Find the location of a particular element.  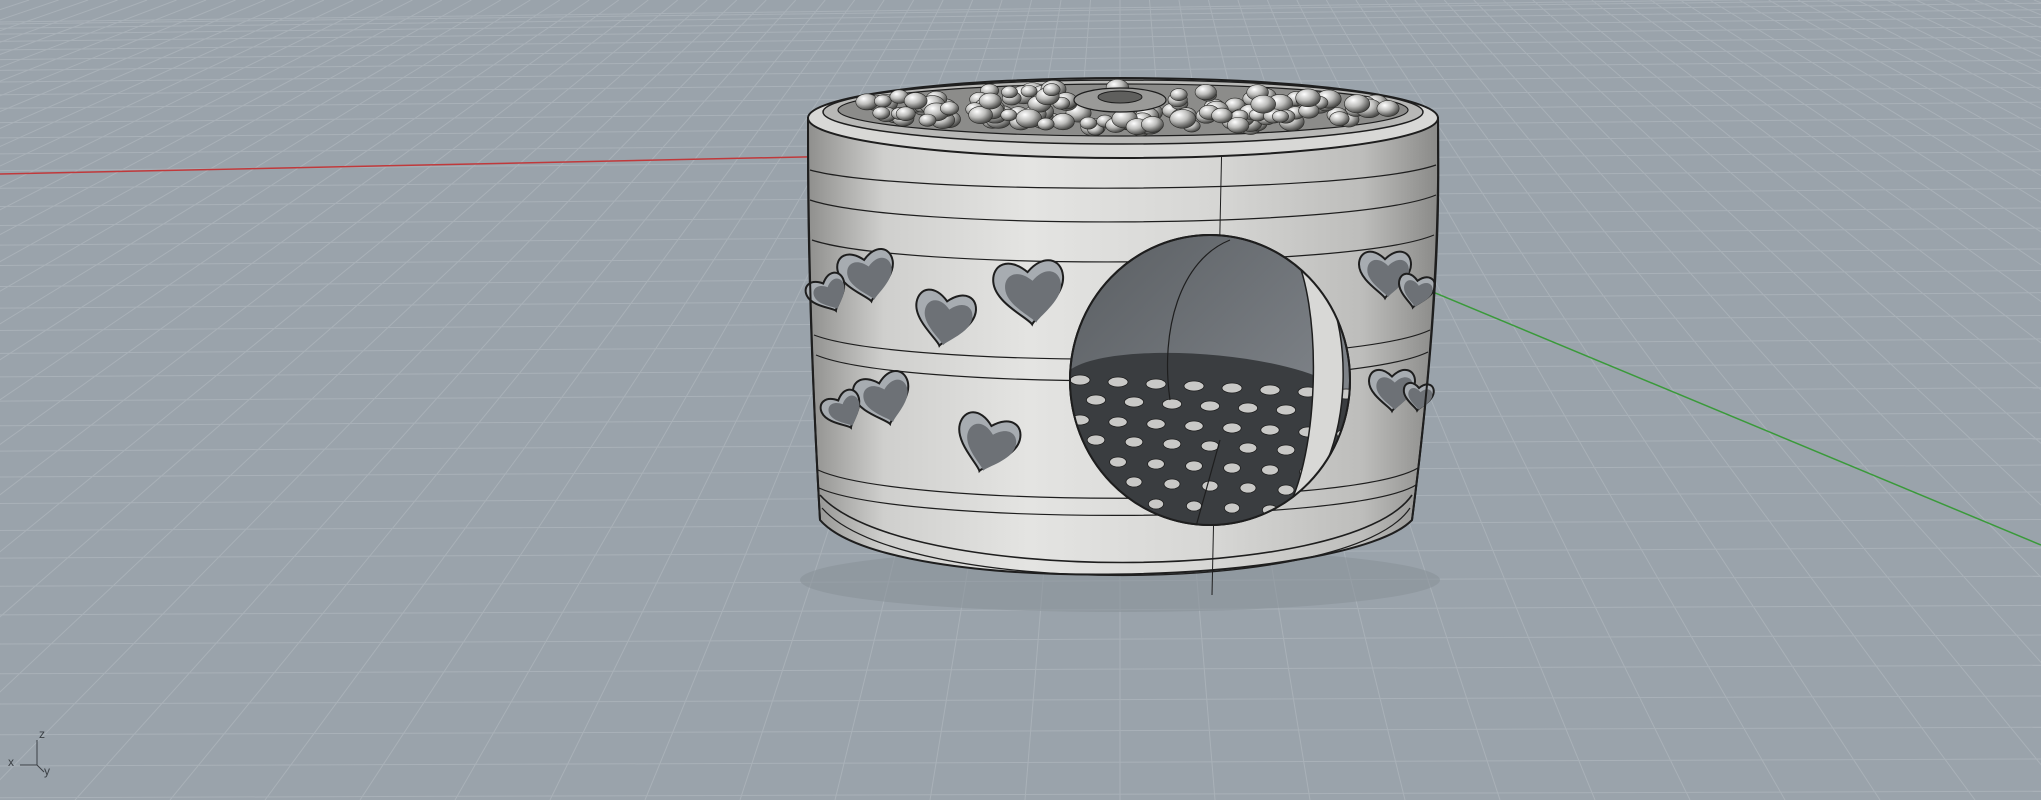

axis-indicator-y-label: y is located at coordinates (47, 771).